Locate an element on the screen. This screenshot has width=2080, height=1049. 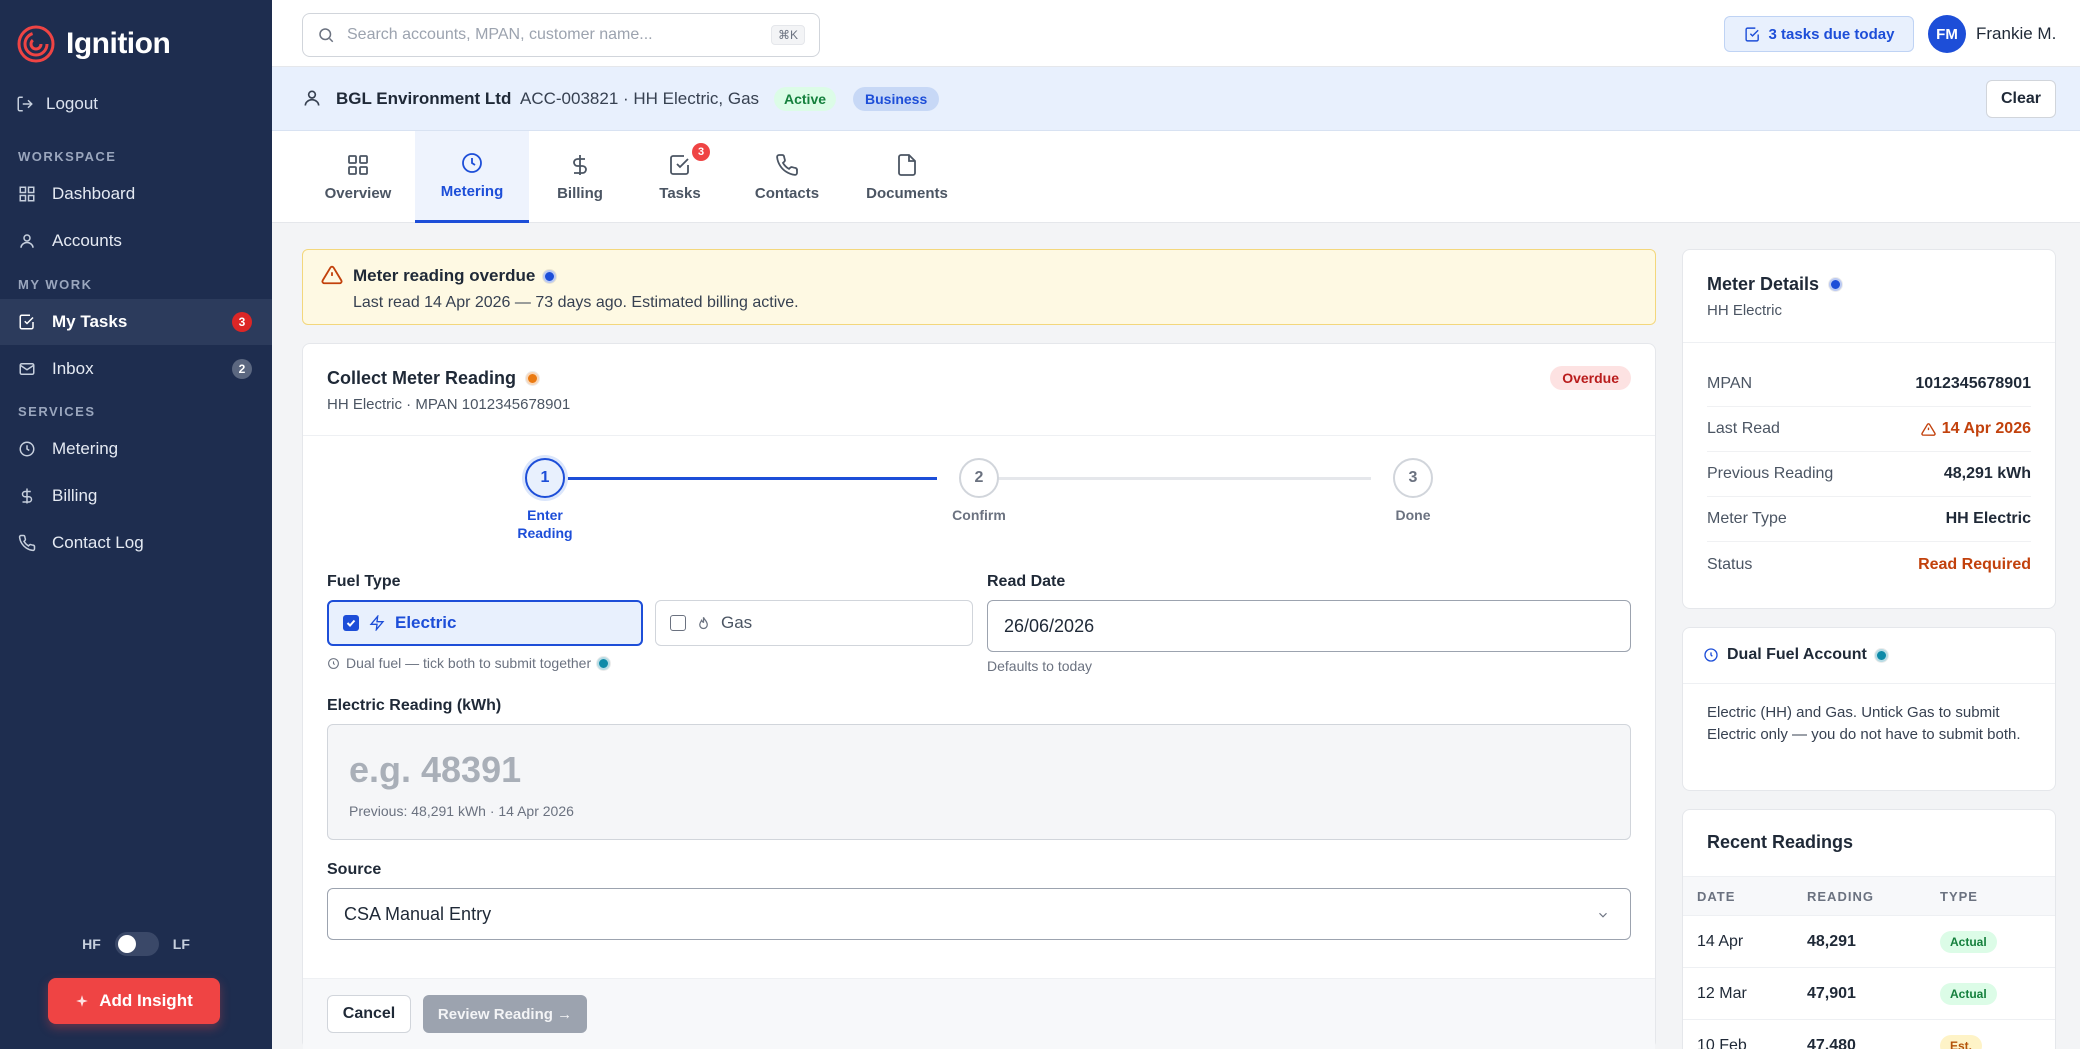
read-date-input: 26/06/2026 is located at coordinates (1309, 626).